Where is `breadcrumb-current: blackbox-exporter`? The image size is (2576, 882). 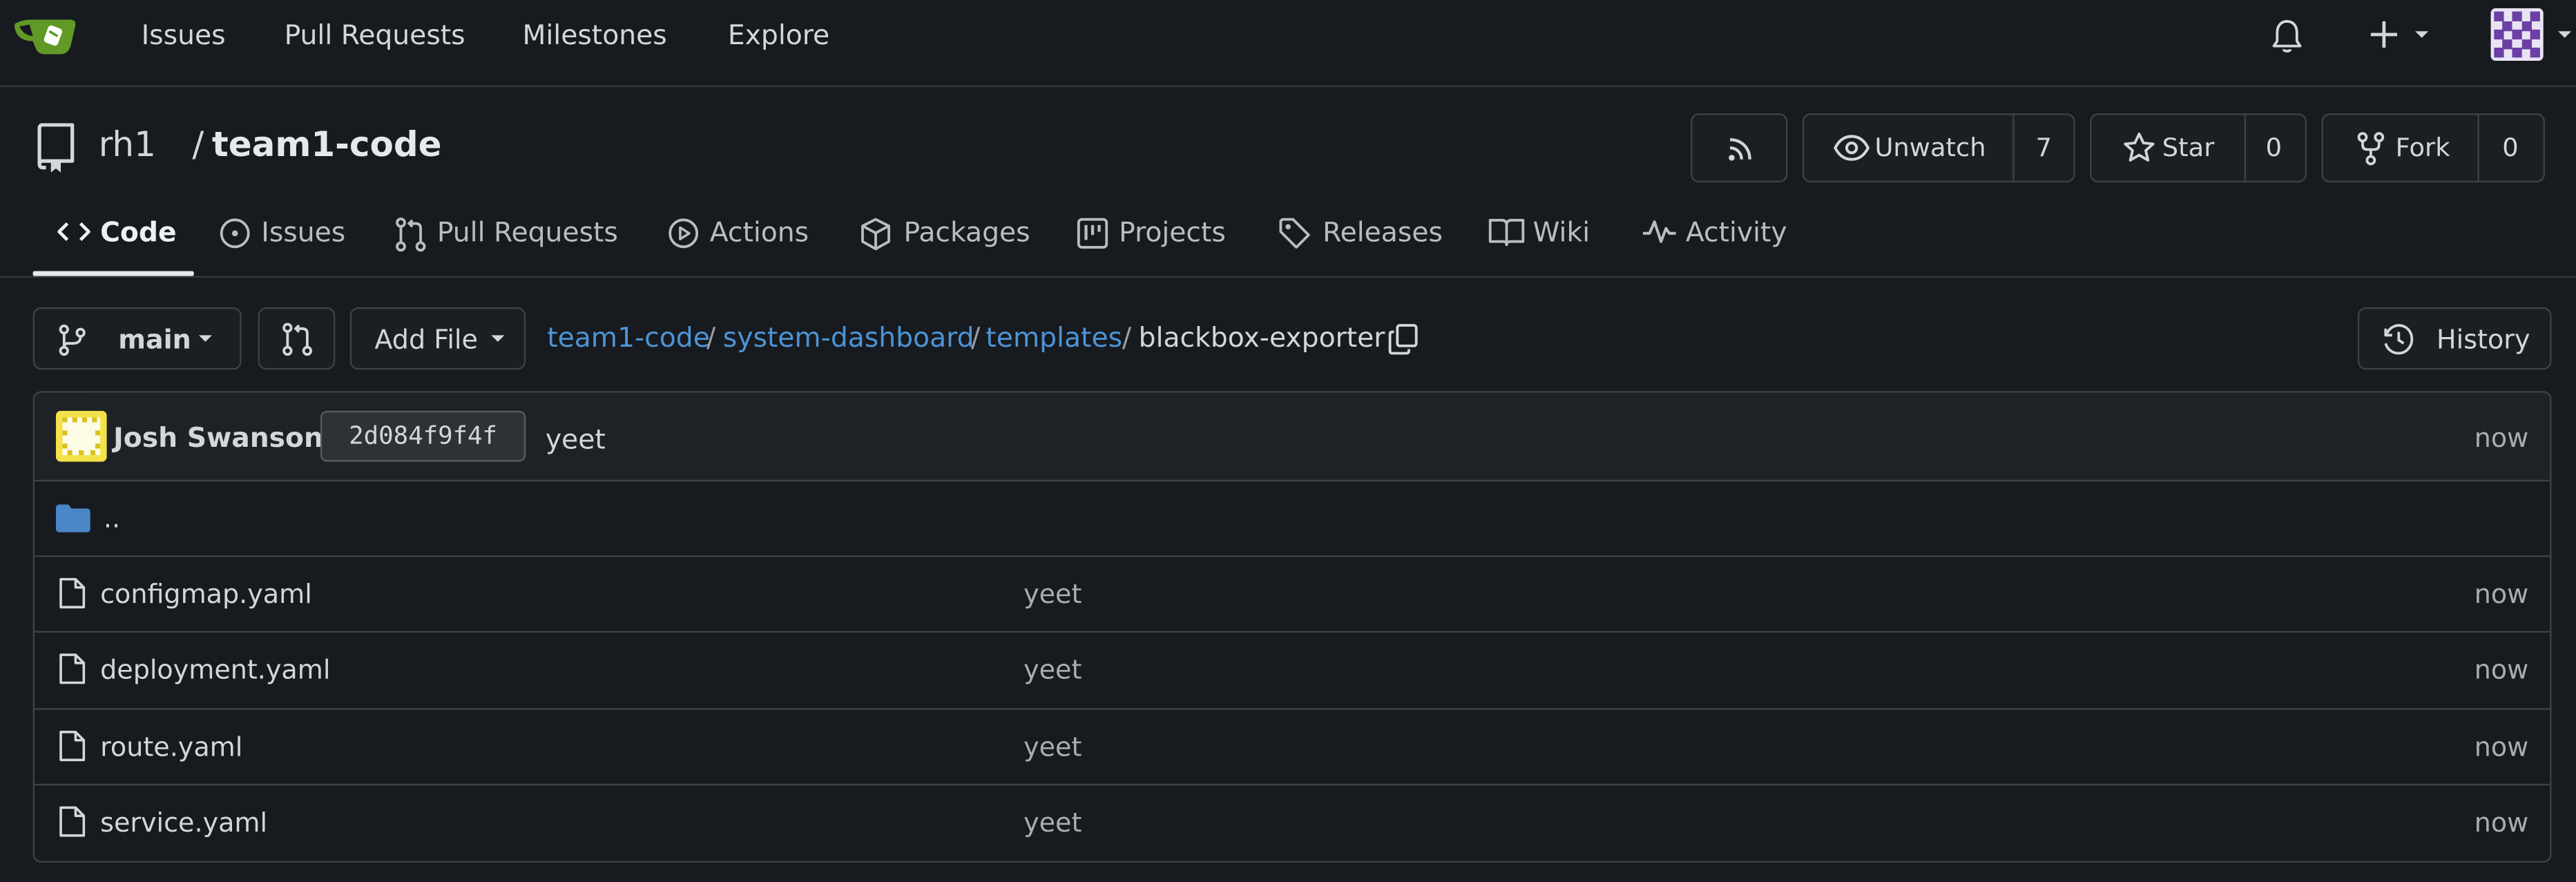 breadcrumb-current: blackbox-exporter is located at coordinates (1261, 338).